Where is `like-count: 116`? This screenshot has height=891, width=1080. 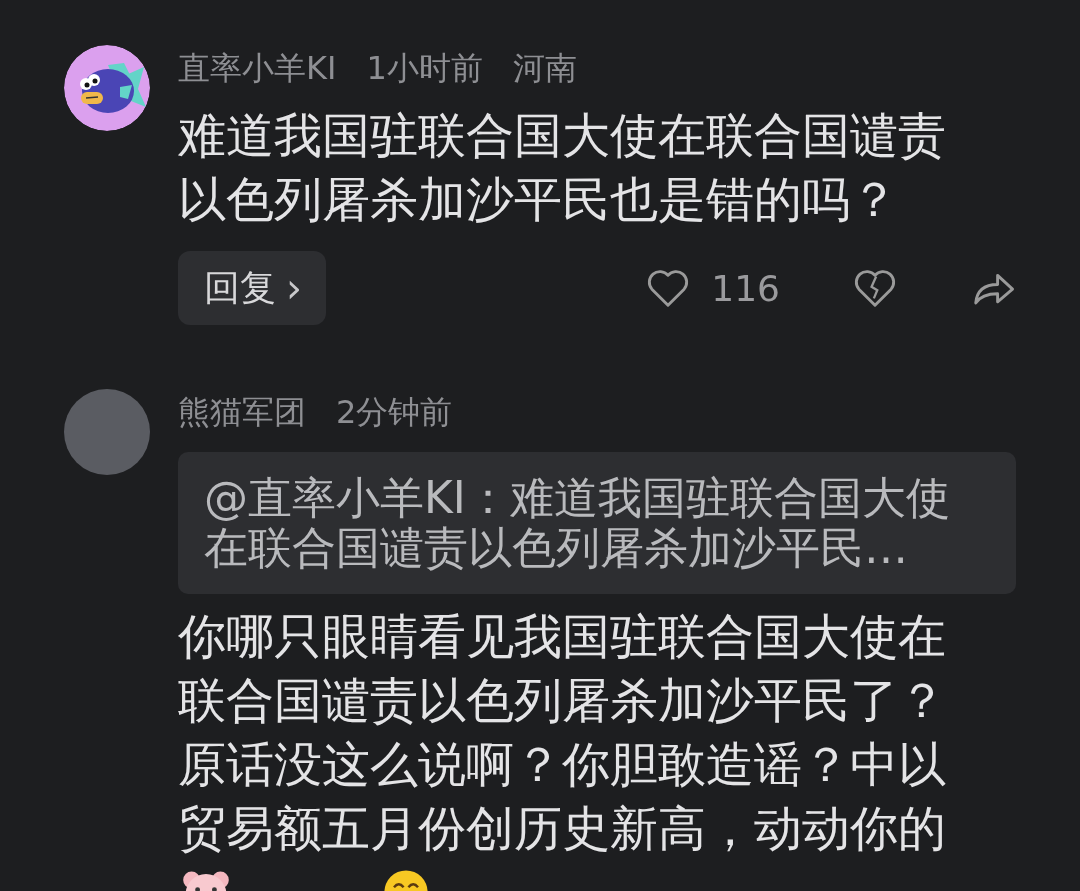 like-count: 116 is located at coordinates (745, 288).